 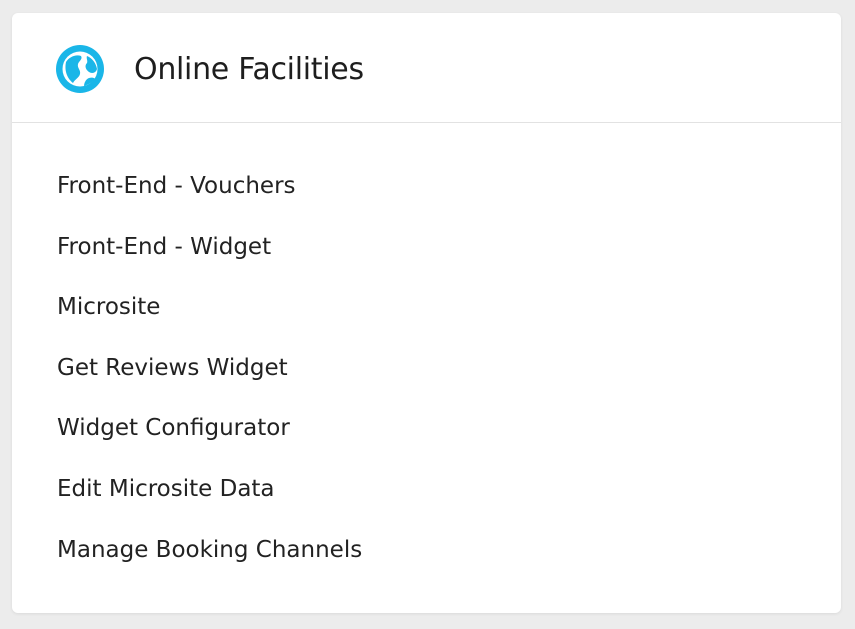 I want to click on panel-title: Online Facilities, so click(x=249, y=69).